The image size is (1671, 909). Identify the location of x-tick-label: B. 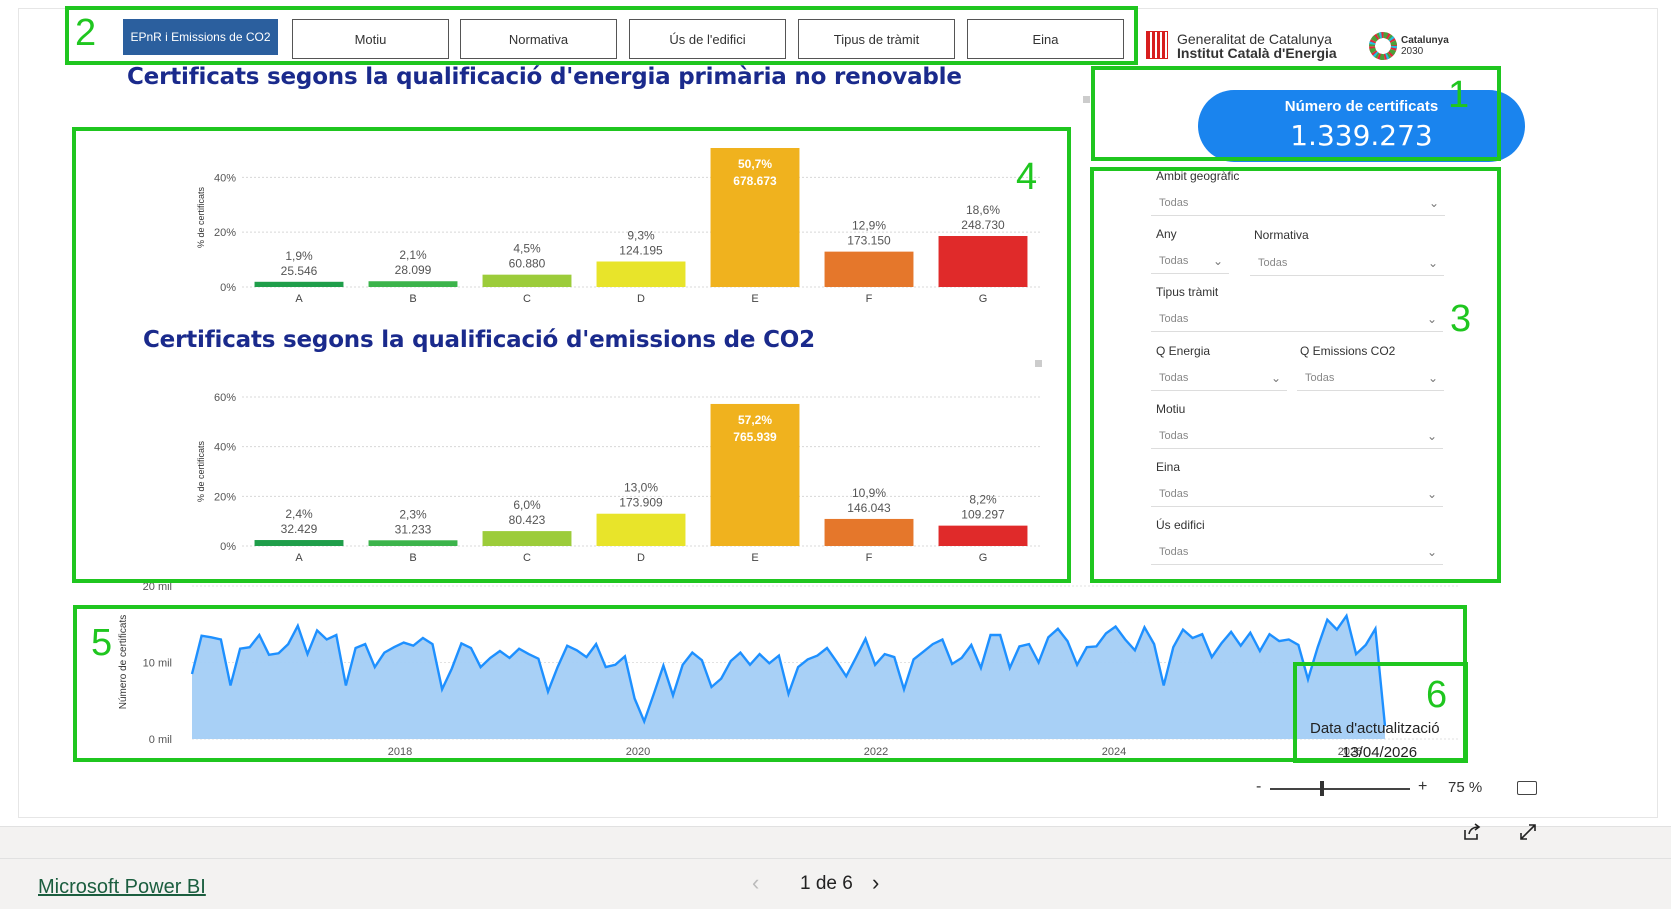
(412, 558).